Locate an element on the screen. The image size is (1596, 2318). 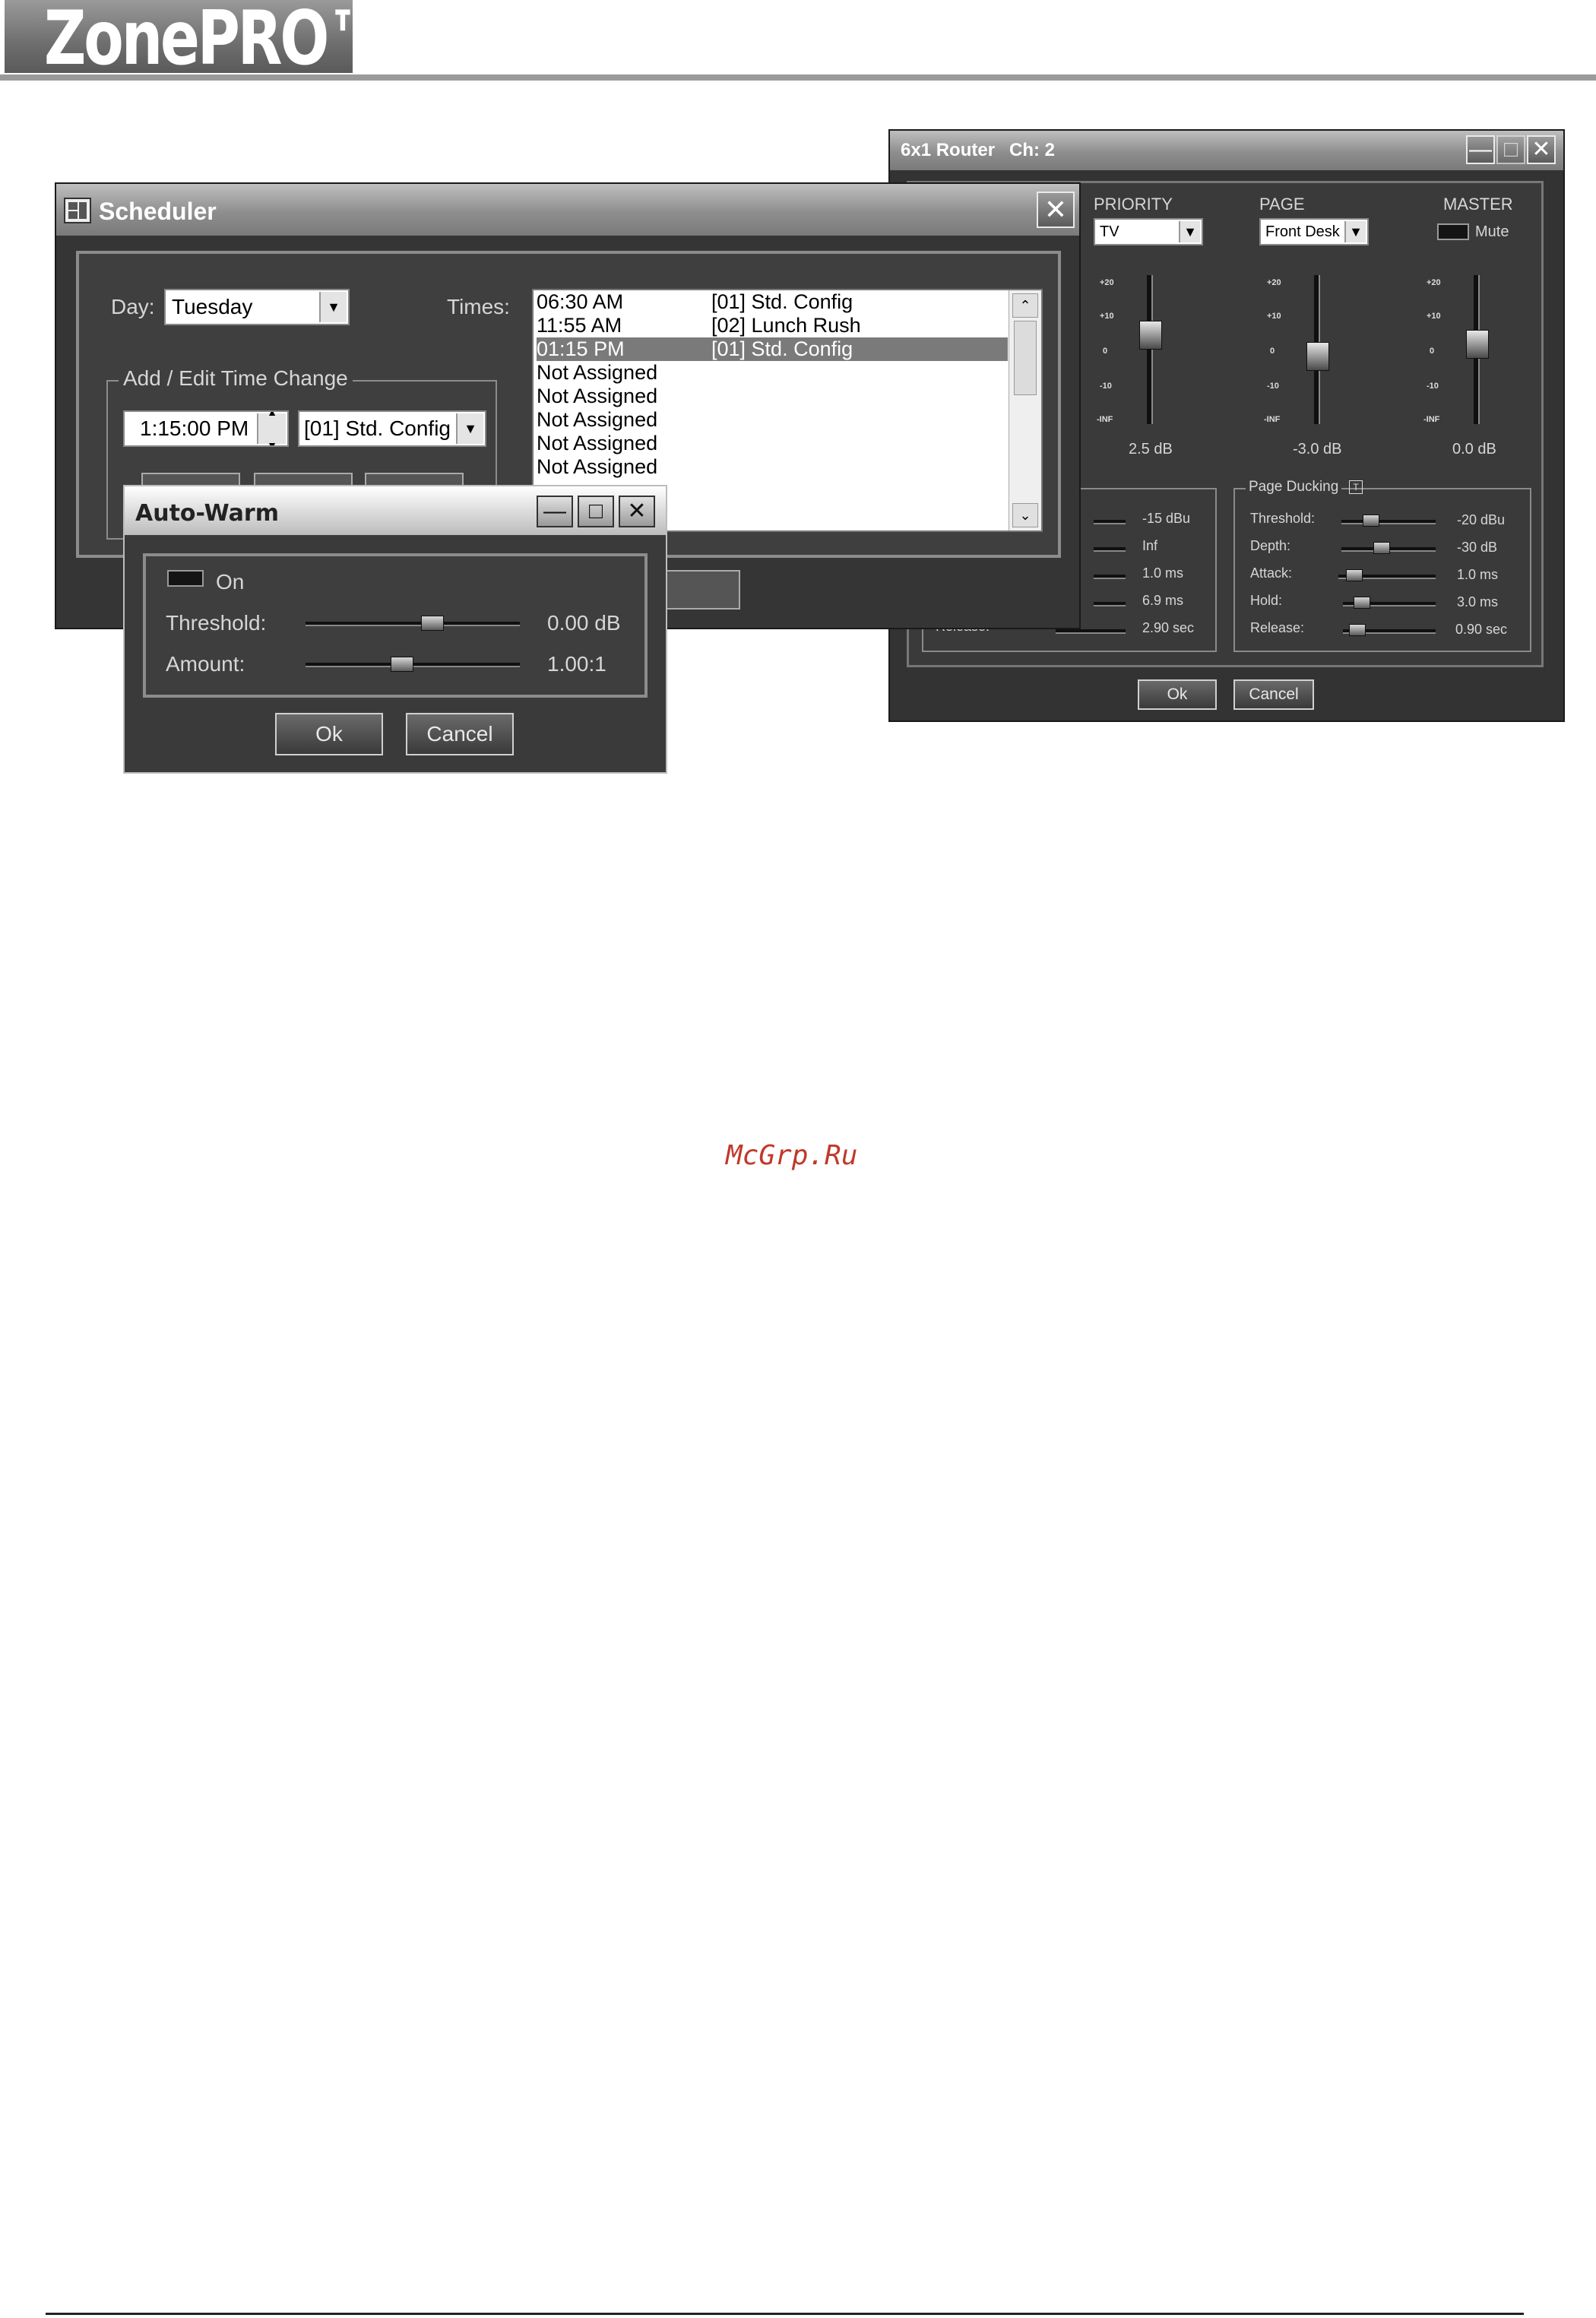
priority-value: TV is located at coordinates (1109, 231).